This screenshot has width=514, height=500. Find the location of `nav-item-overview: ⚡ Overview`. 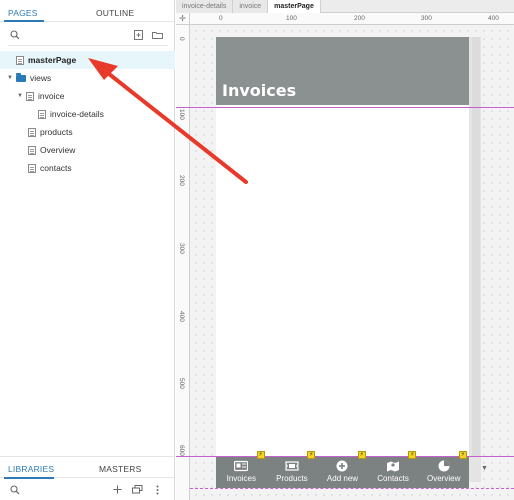

nav-item-overview: ⚡ Overview is located at coordinates (443, 469).